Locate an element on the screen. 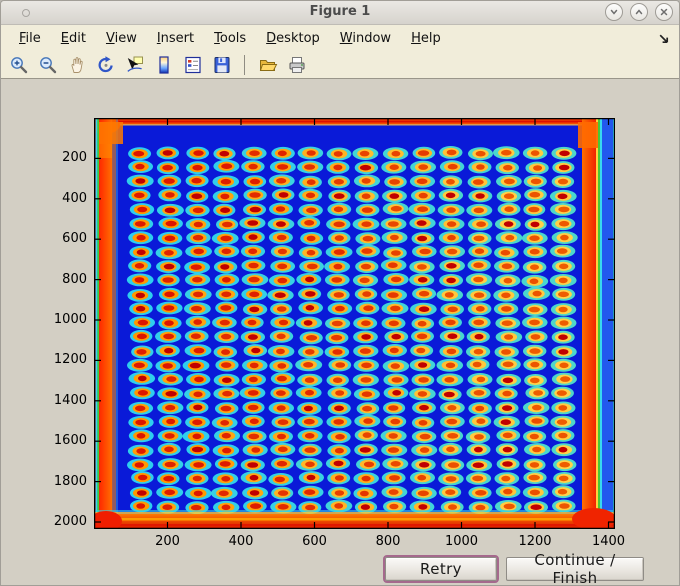  print-button is located at coordinates (296, 64).